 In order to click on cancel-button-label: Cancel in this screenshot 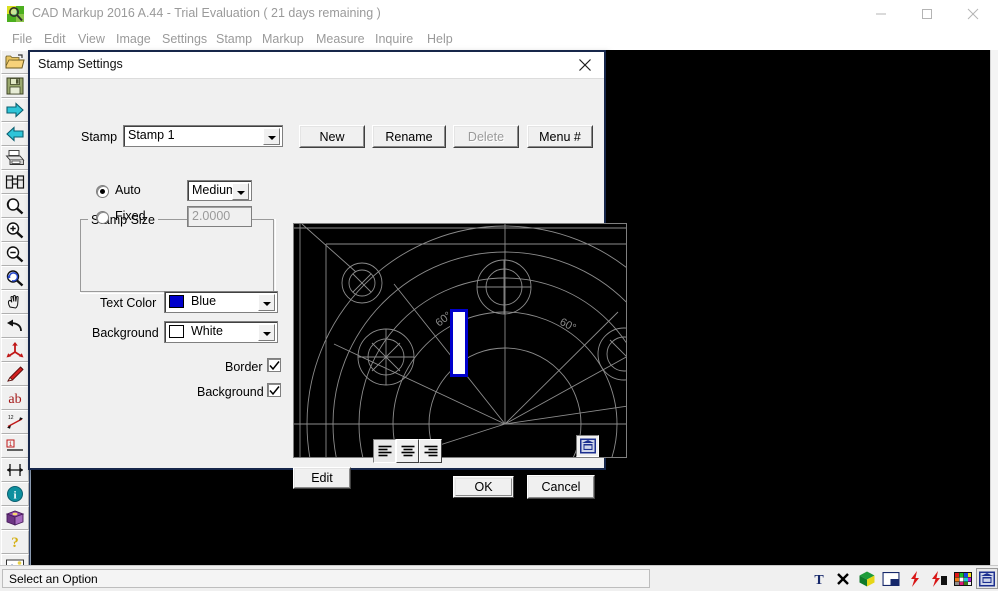, I will do `click(561, 487)`.